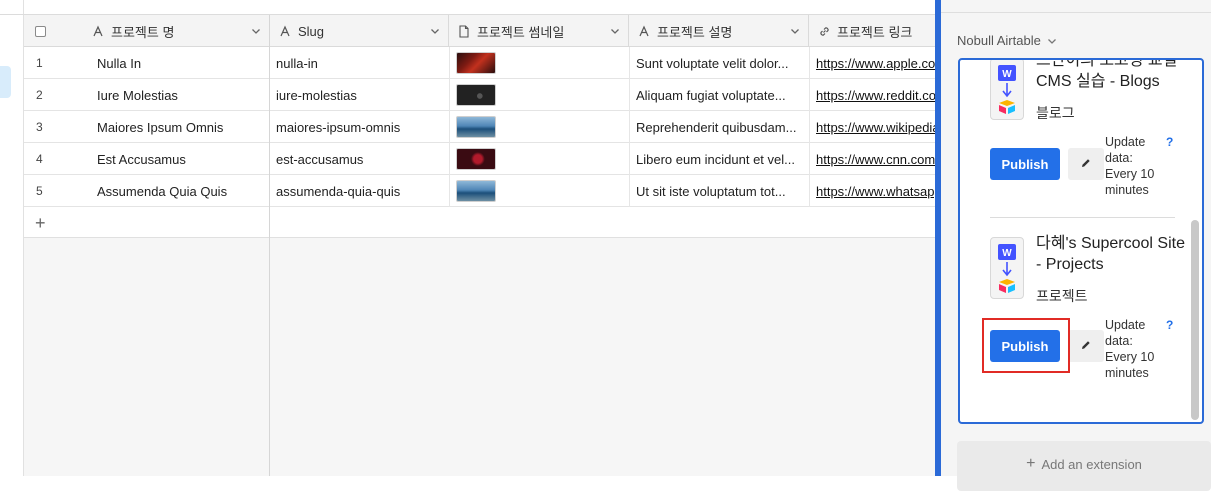 The width and height of the screenshot is (1211, 491). I want to click on card-divider, so click(1082, 217).